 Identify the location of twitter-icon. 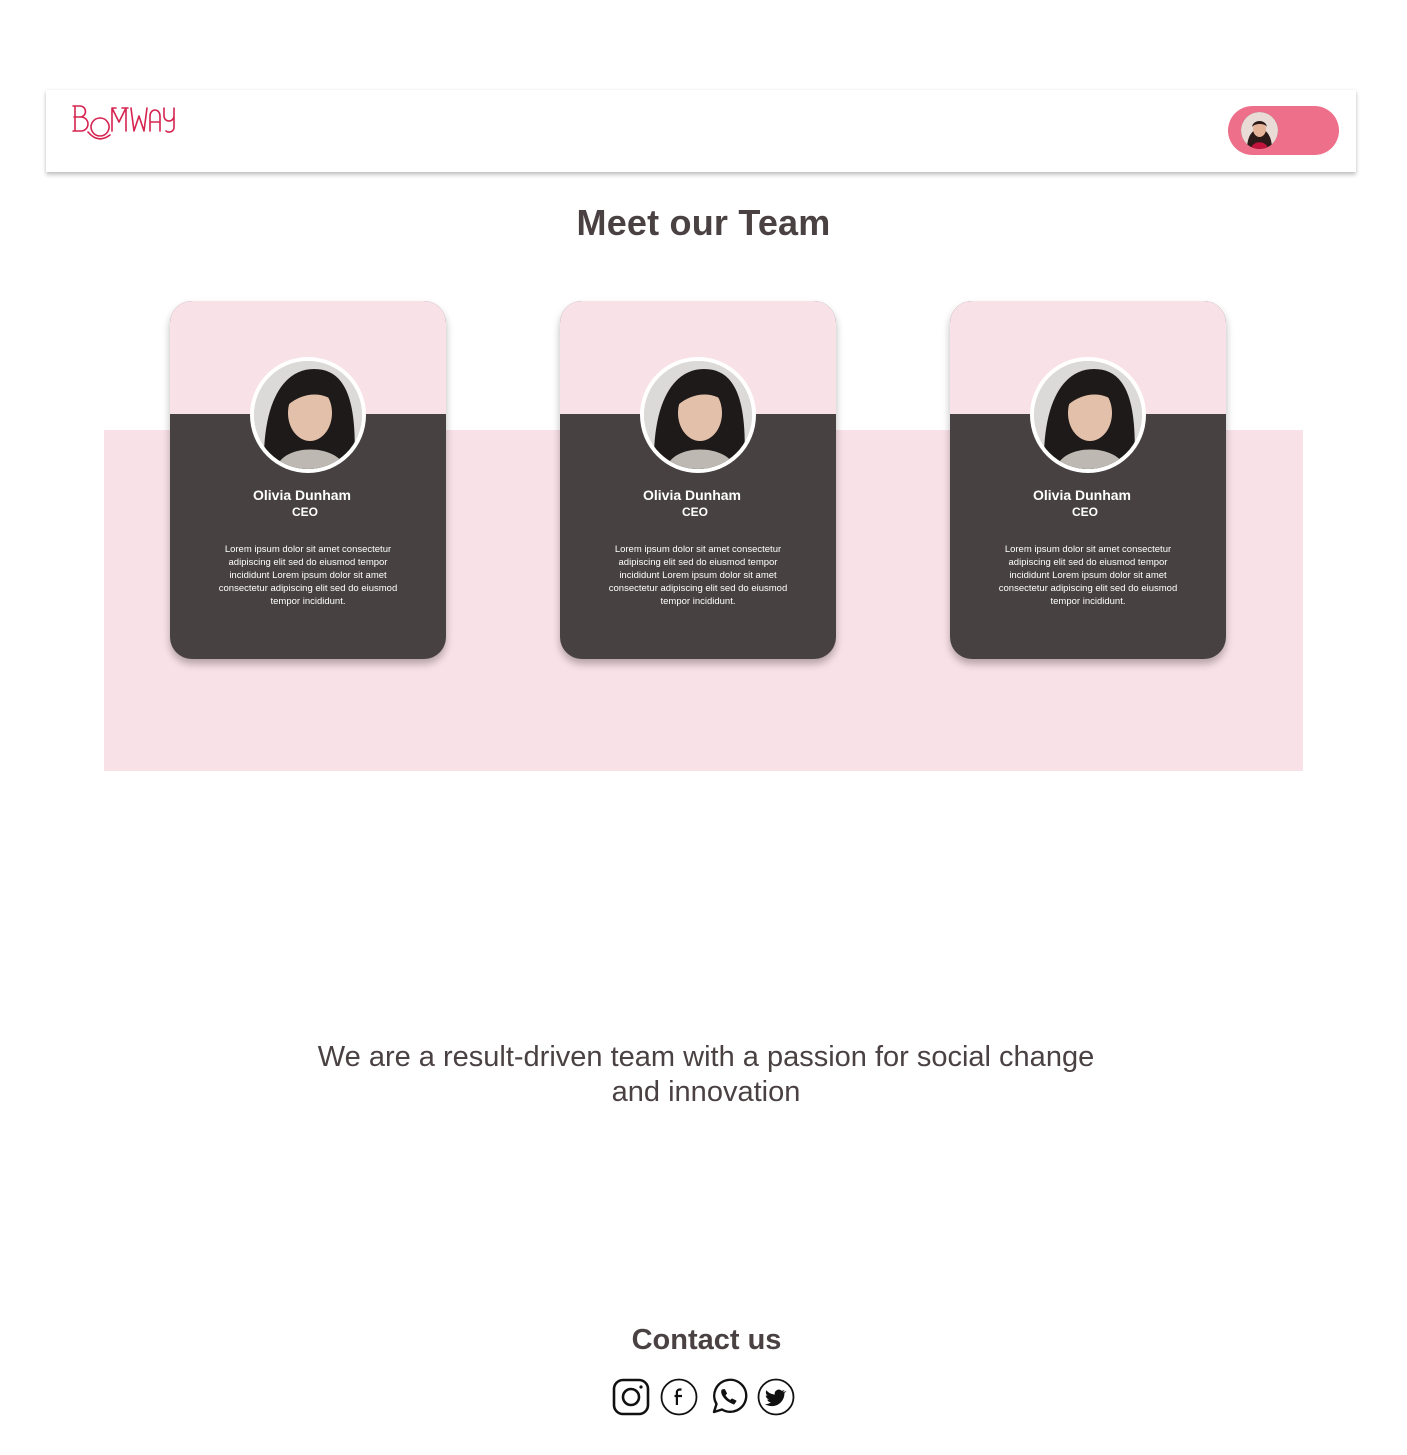
(776, 1397).